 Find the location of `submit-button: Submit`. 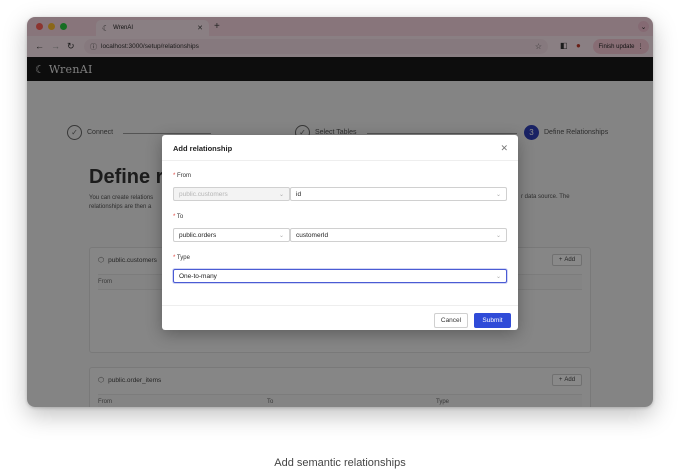

submit-button: Submit is located at coordinates (492, 320).